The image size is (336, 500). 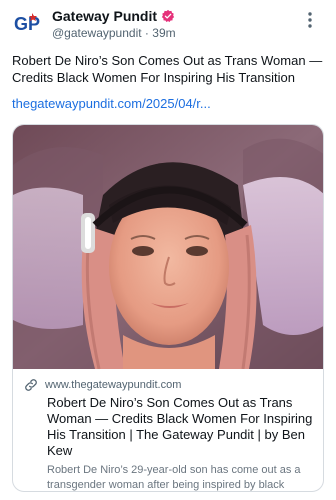 I want to click on handle: @gatewaypundit, so click(x=97, y=33).